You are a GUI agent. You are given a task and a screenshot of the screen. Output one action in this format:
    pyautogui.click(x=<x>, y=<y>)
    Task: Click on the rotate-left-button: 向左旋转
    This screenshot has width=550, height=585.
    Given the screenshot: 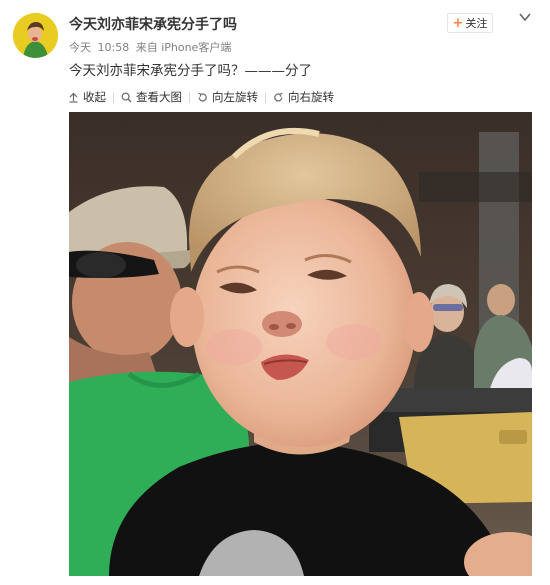 What is the action you would take?
    pyautogui.click(x=227, y=97)
    